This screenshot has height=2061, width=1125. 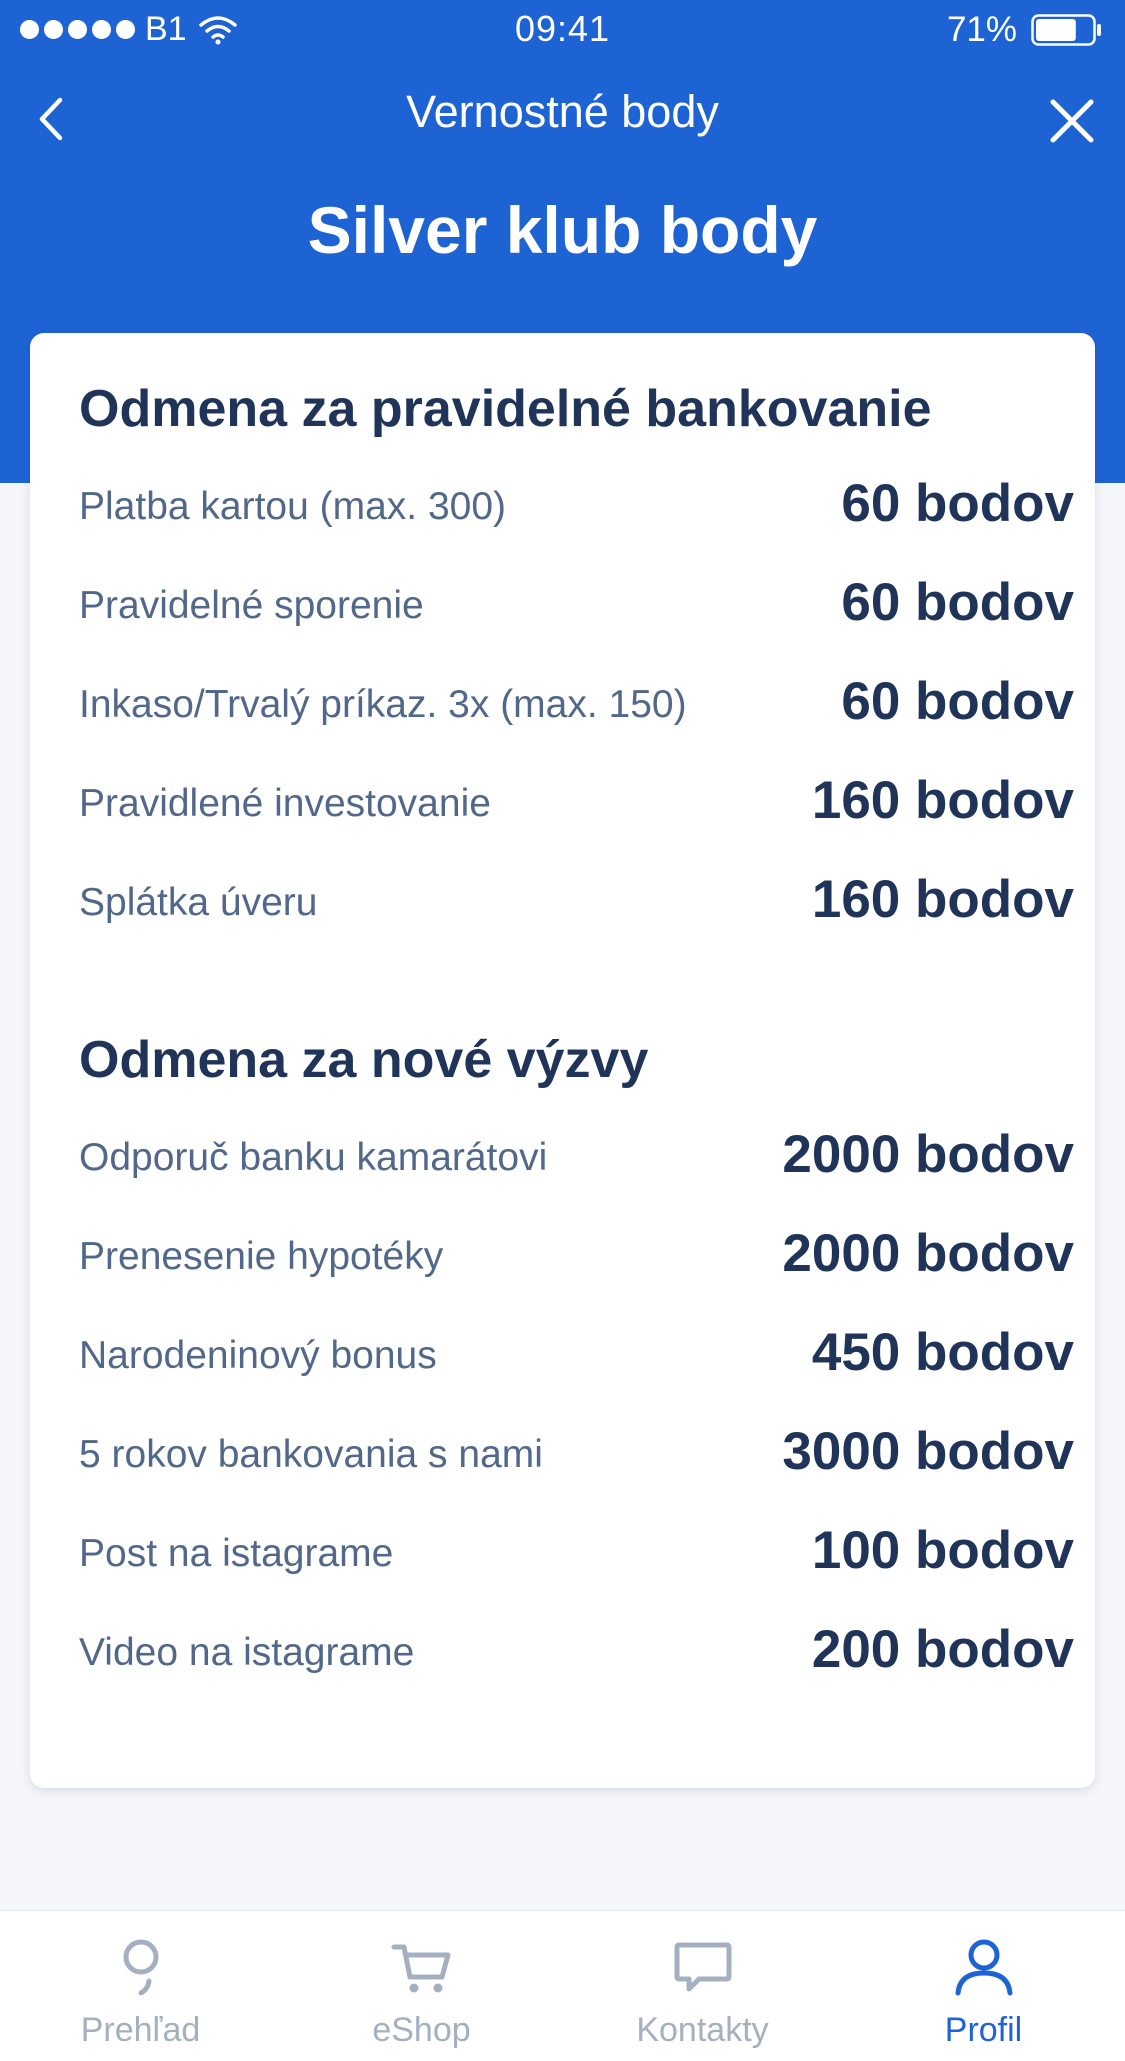 What do you see at coordinates (236, 1553) in the screenshot?
I see `reward-label: Post na istagrame` at bounding box center [236, 1553].